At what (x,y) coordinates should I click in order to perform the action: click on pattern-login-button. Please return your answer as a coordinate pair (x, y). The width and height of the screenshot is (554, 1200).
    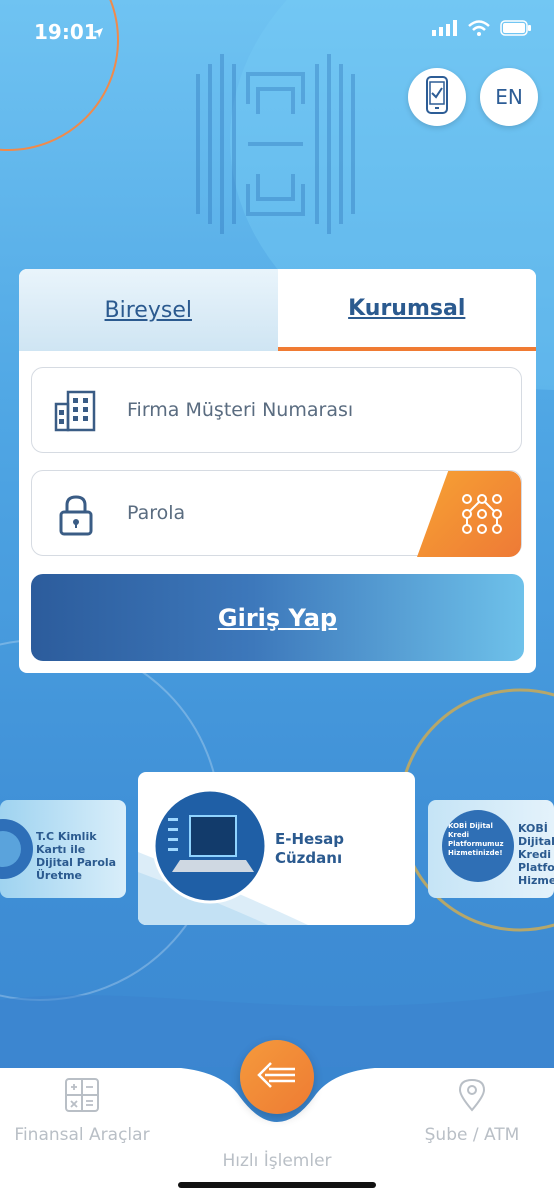
    Looking at the image, I should click on (469, 514).